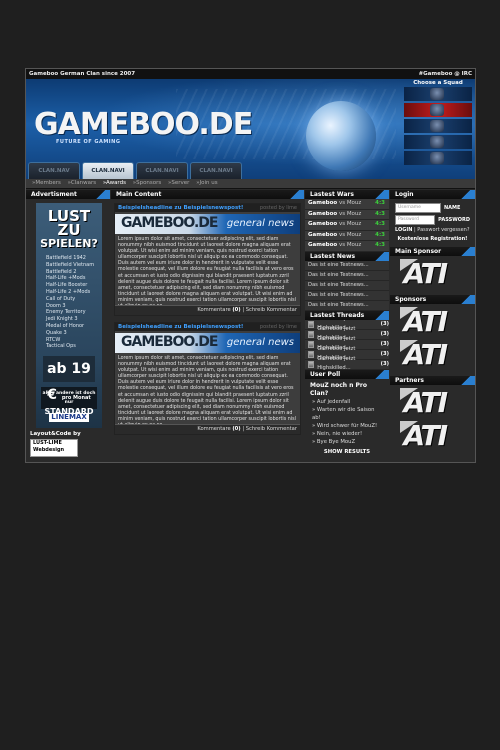 This screenshot has height=750, width=500. I want to click on login-heading: Login, so click(432, 194).